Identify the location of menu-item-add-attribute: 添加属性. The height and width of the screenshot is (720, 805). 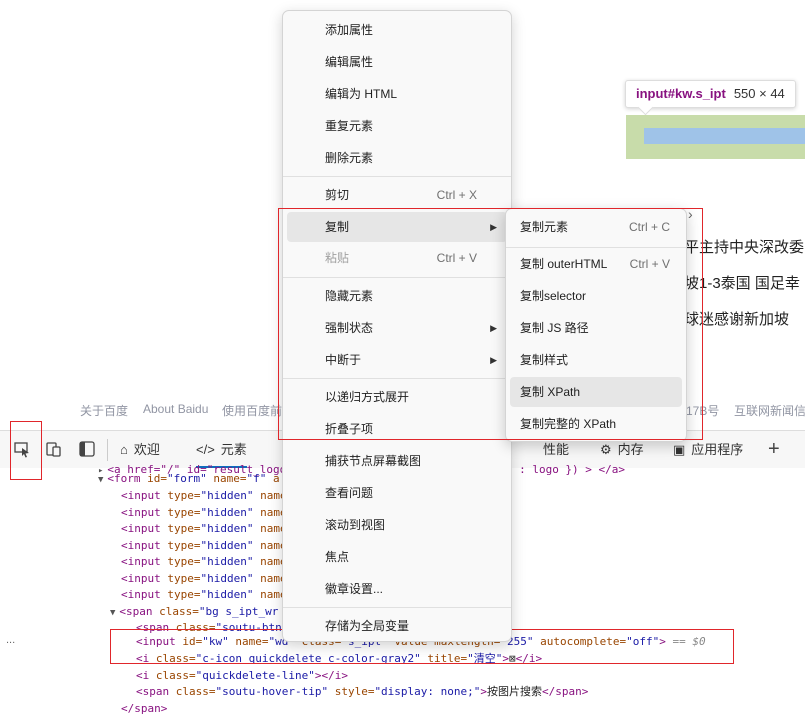
(397, 30).